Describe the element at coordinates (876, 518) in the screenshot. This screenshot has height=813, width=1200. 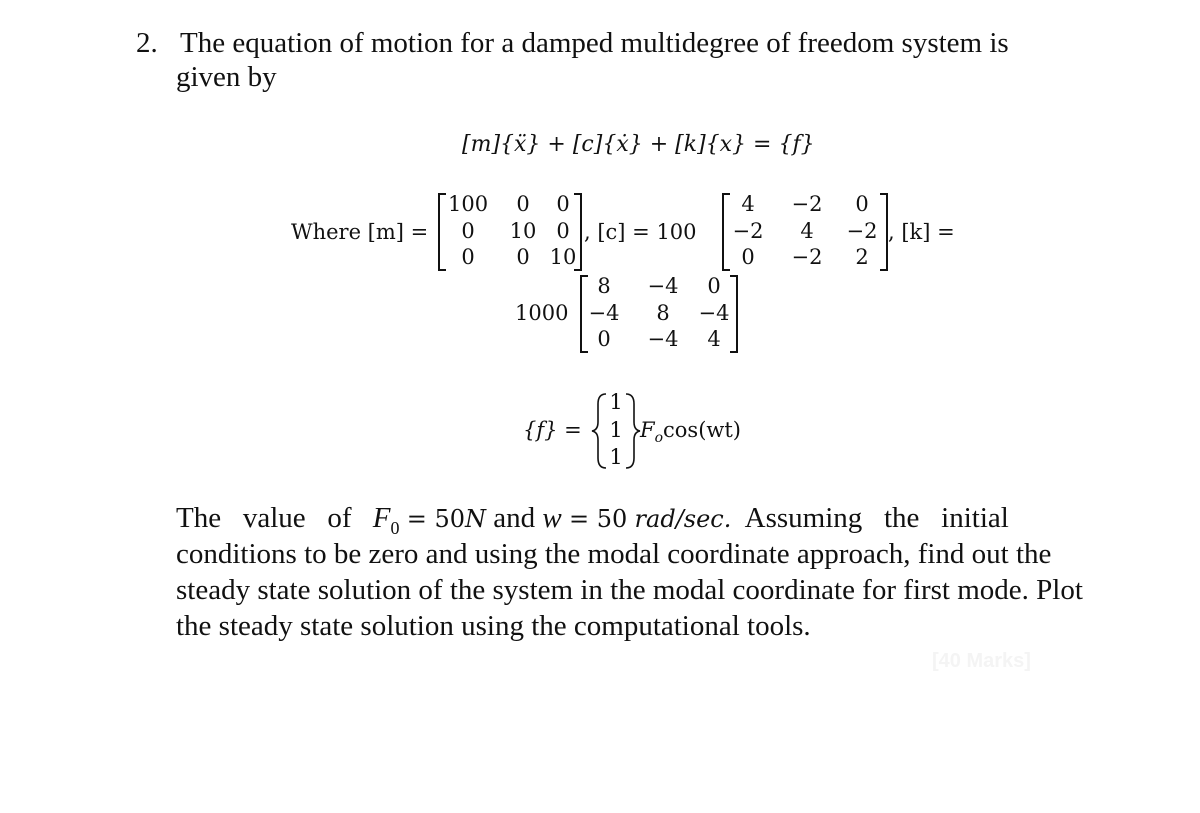
I see `problem-text: Assuming the initial` at that location.